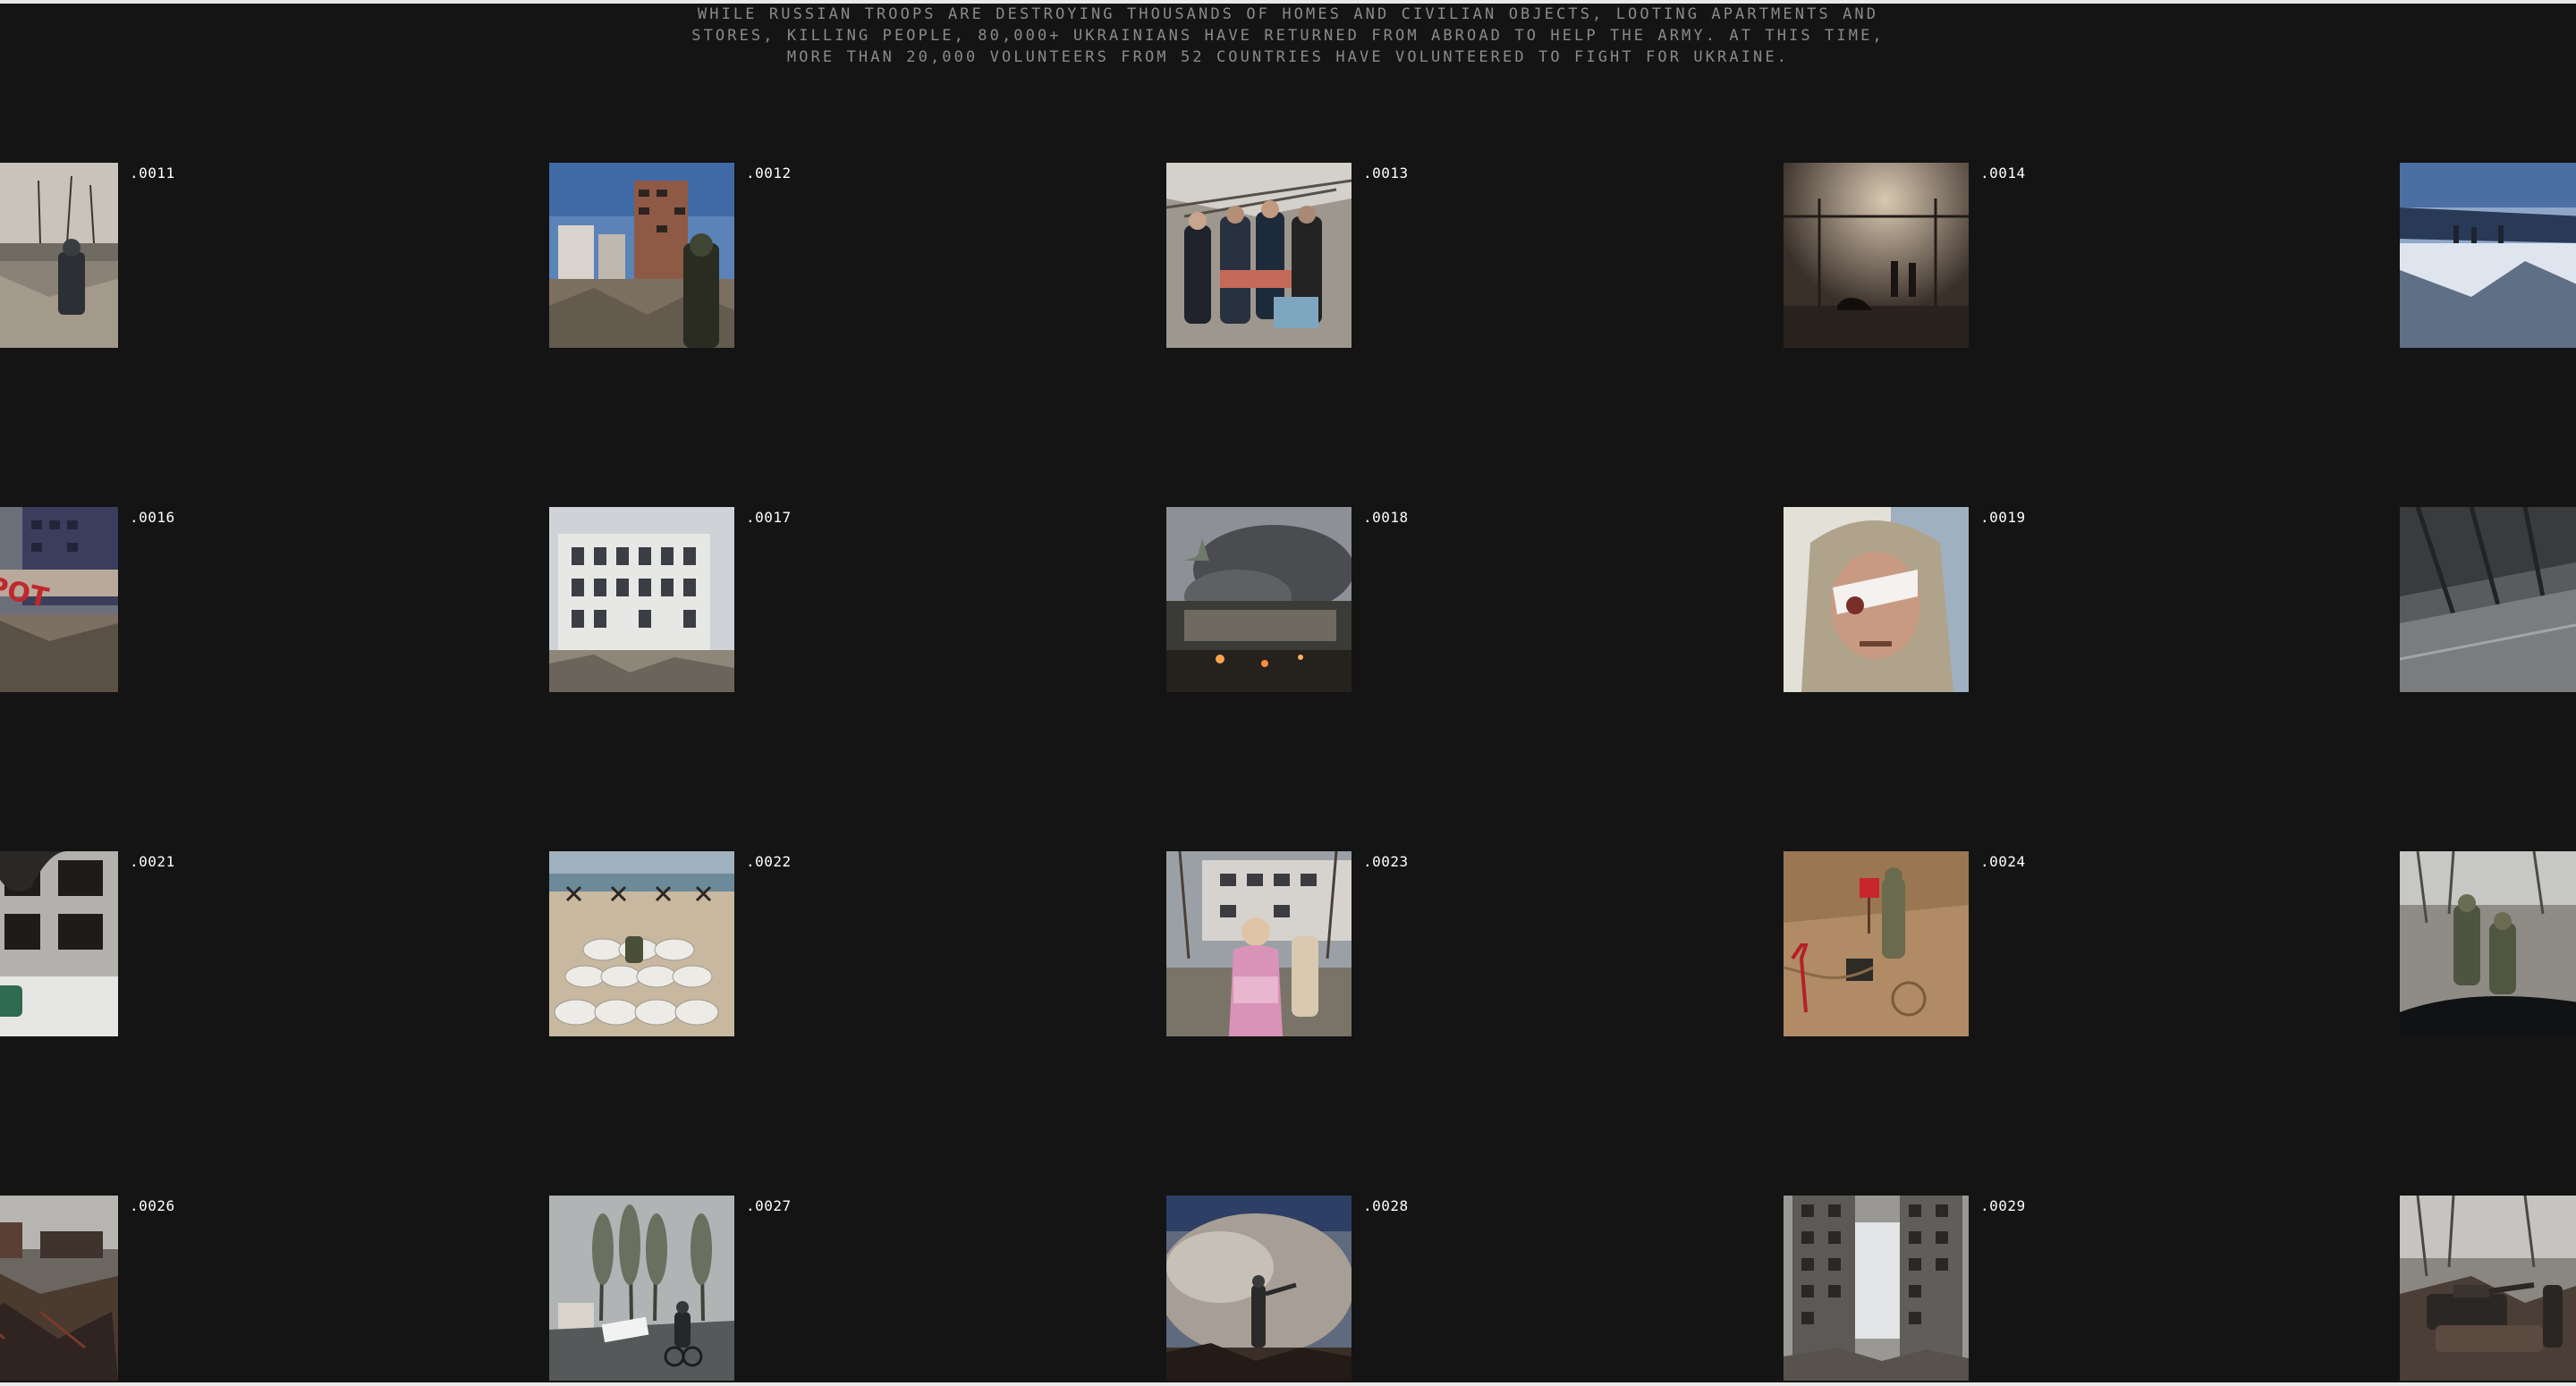  I want to click on photo-number-label: .0029, so click(2003, 1206).